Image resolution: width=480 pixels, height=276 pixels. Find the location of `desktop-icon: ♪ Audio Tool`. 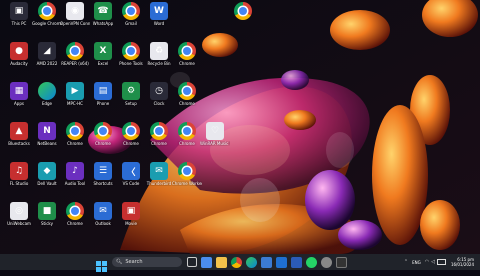

desktop-icon: ♪ Audio Tool is located at coordinates (75, 177).